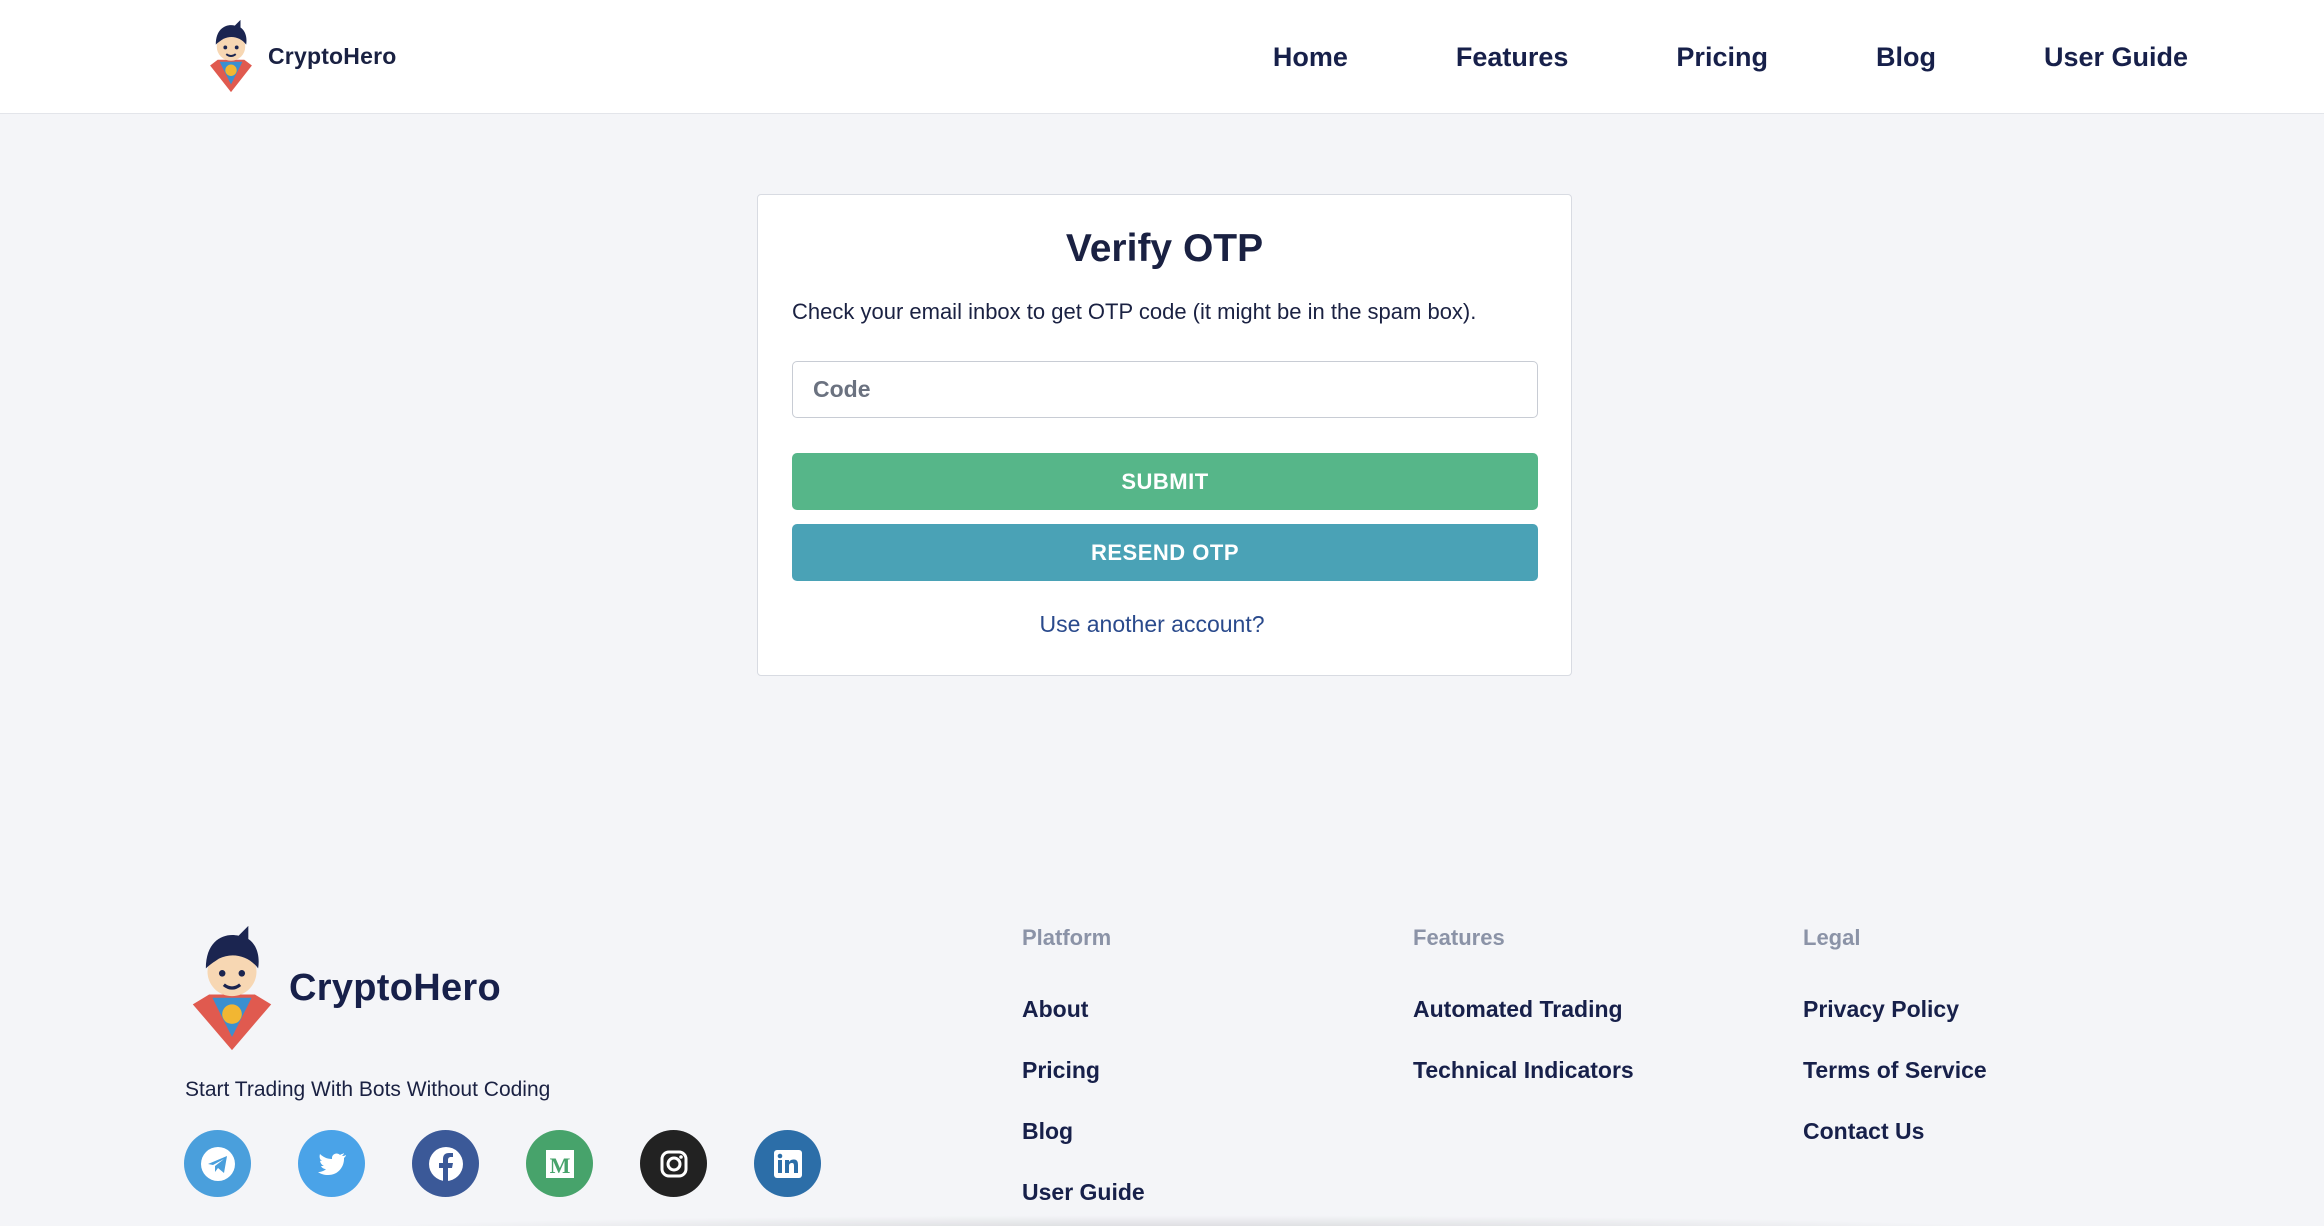 The image size is (2324, 1226). What do you see at coordinates (368, 1089) in the screenshot?
I see `footer-tagline: Start Trading With Bots Without Coding` at bounding box center [368, 1089].